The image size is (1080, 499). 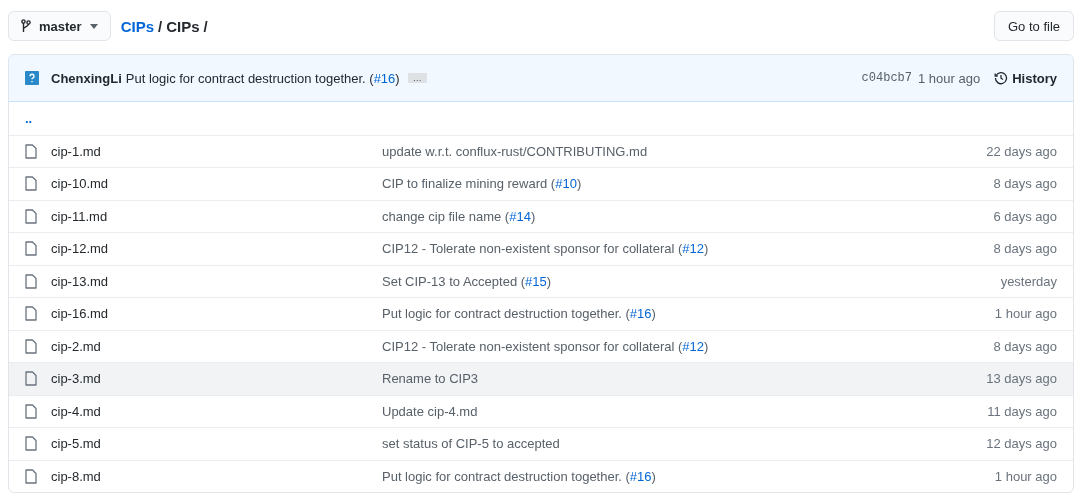 What do you see at coordinates (1021, 151) in the screenshot?
I see `file-age: 22 days ago` at bounding box center [1021, 151].